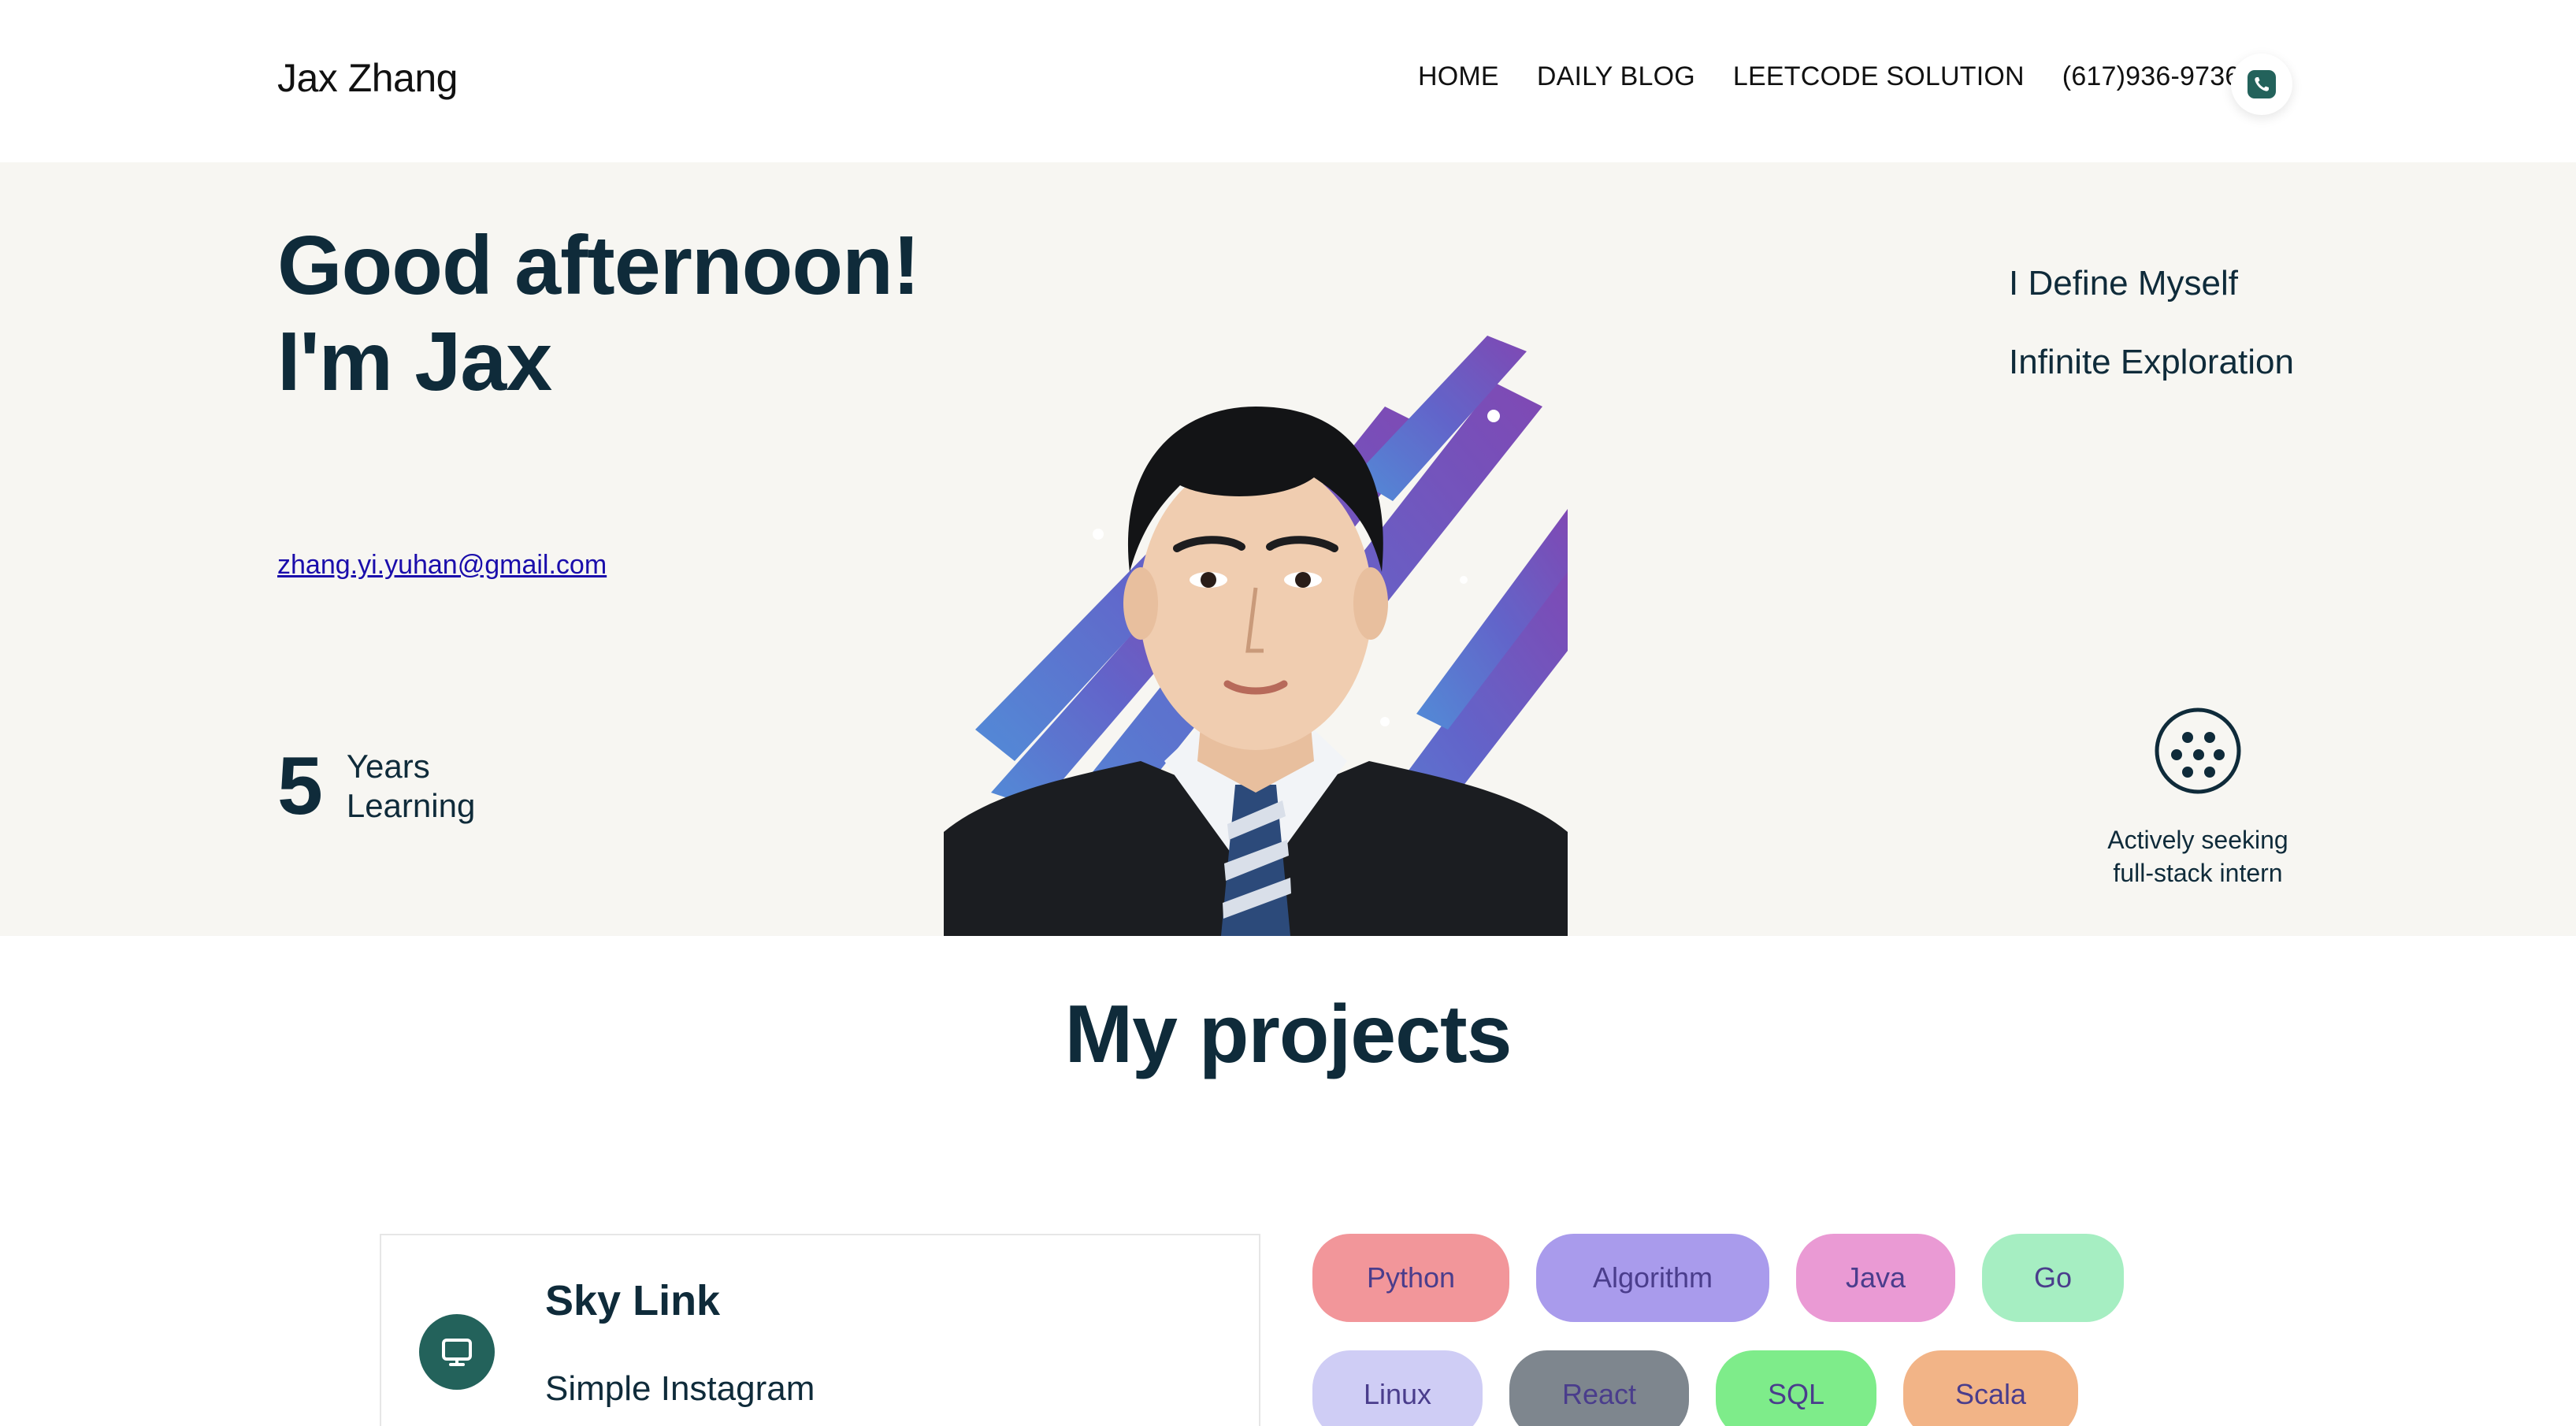  I want to click on tag-linux: Linux, so click(1397, 1388).